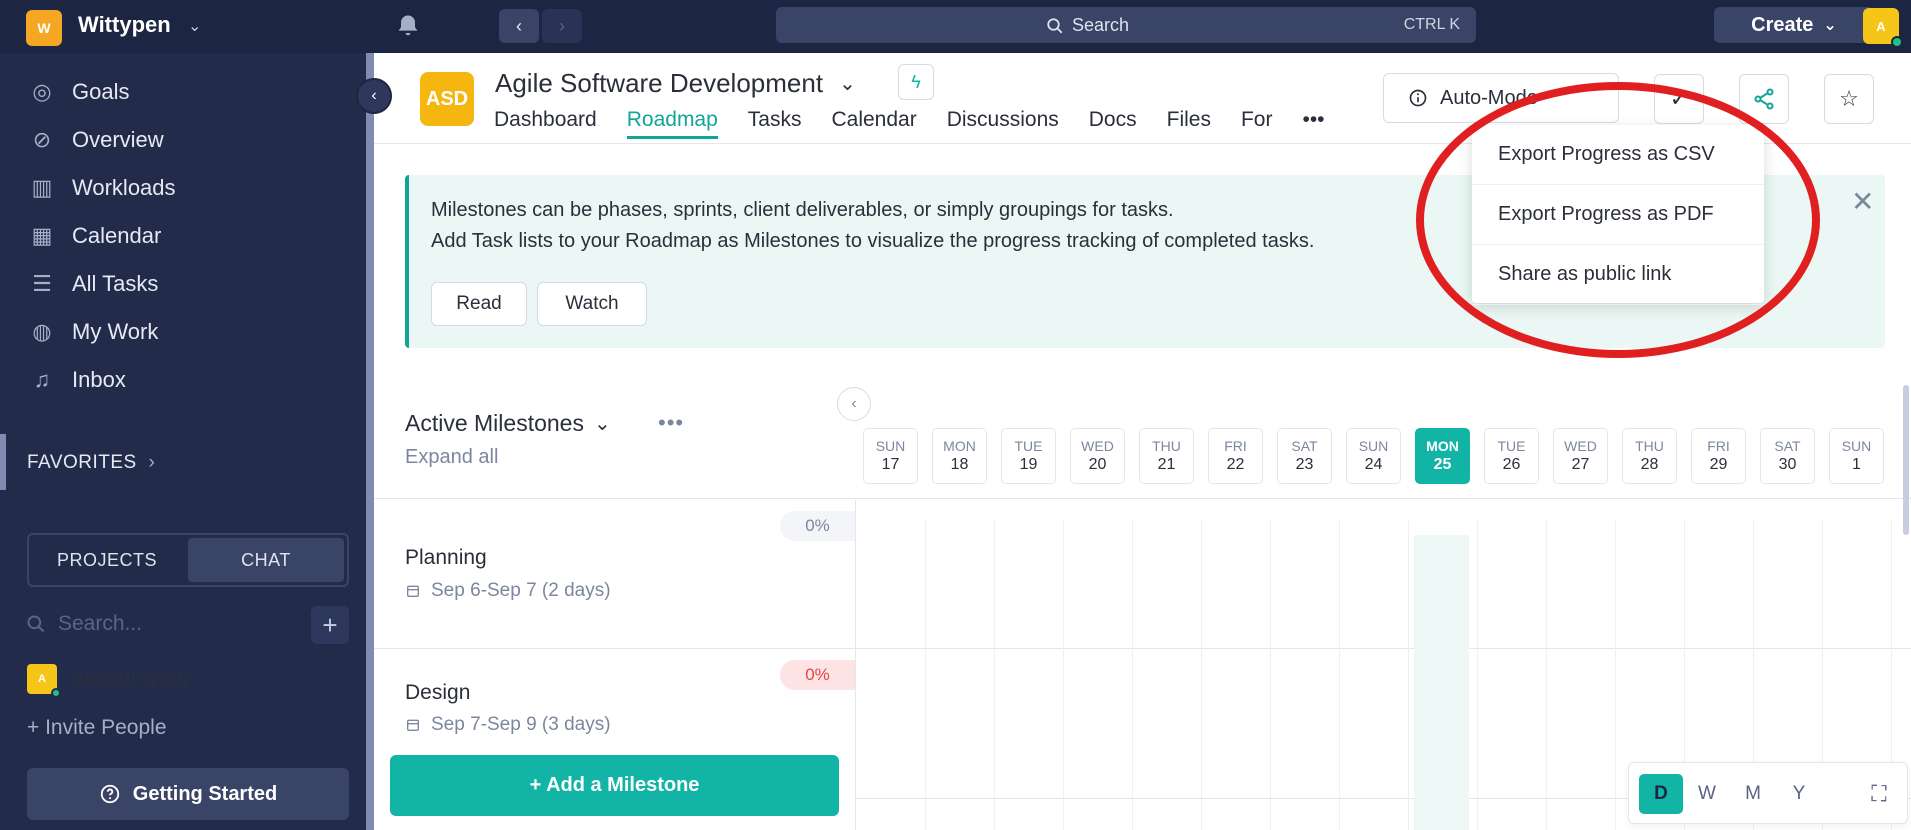  What do you see at coordinates (266, 560) in the screenshot?
I see `tab-chat: CHAT` at bounding box center [266, 560].